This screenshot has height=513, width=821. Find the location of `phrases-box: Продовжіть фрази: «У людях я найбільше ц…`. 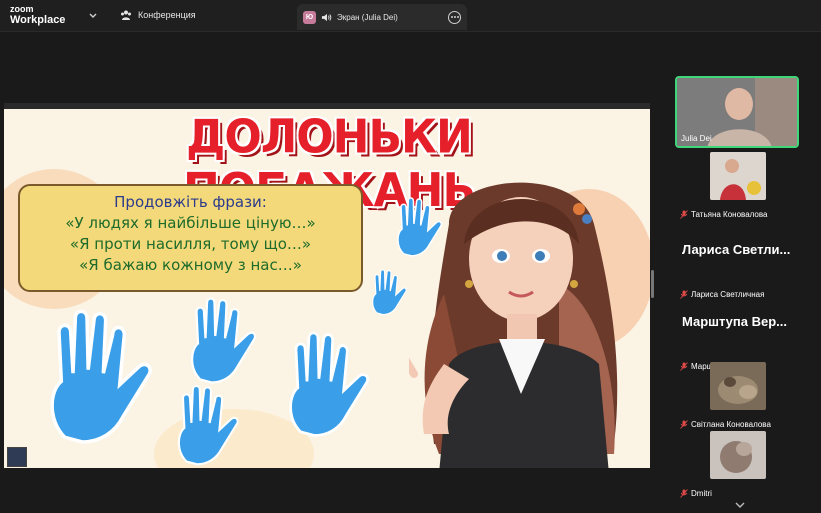

phrases-box: Продовжіть фрази: «У людях я найбільше ц… is located at coordinates (190, 238).